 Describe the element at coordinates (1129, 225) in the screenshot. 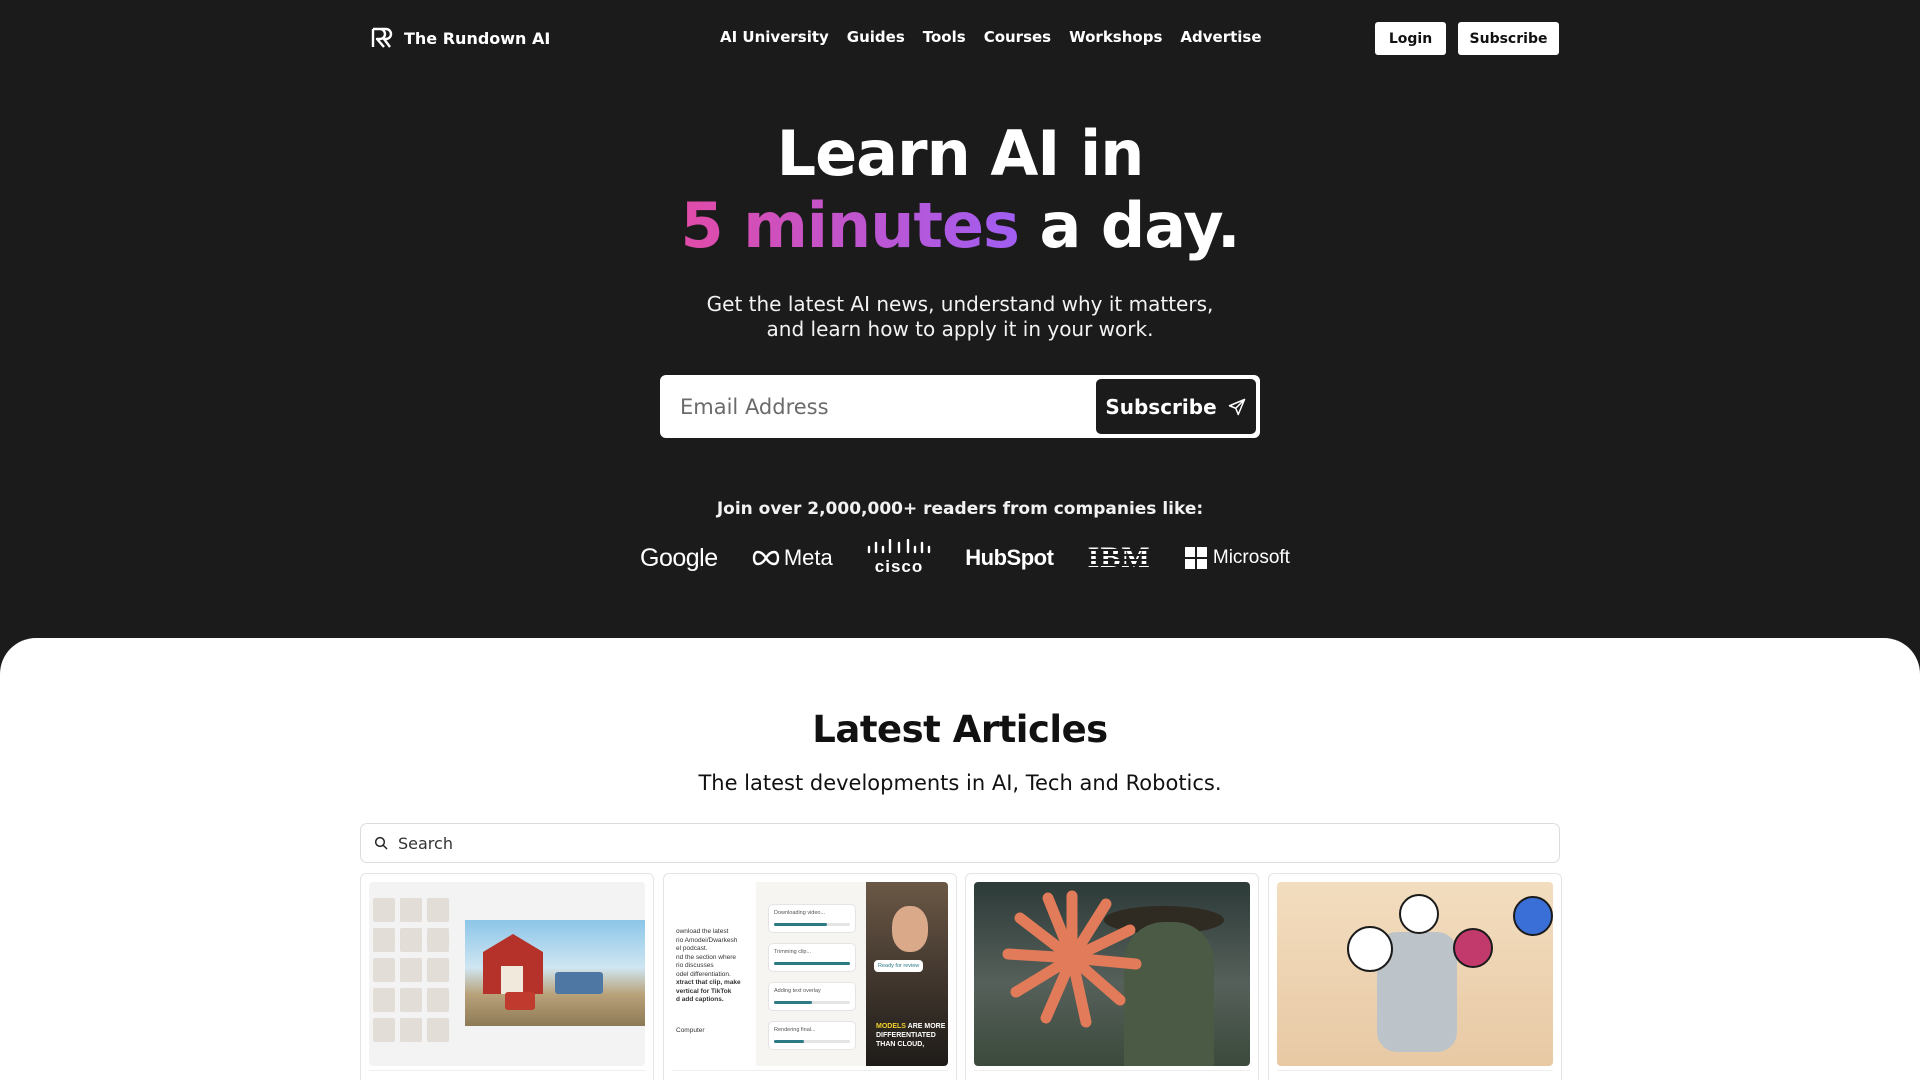

I see `hero-title-rest: a day.` at that location.